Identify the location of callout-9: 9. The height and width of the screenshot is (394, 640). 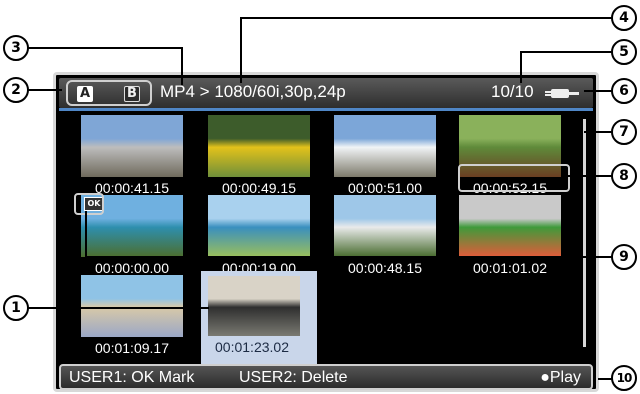
(624, 257).